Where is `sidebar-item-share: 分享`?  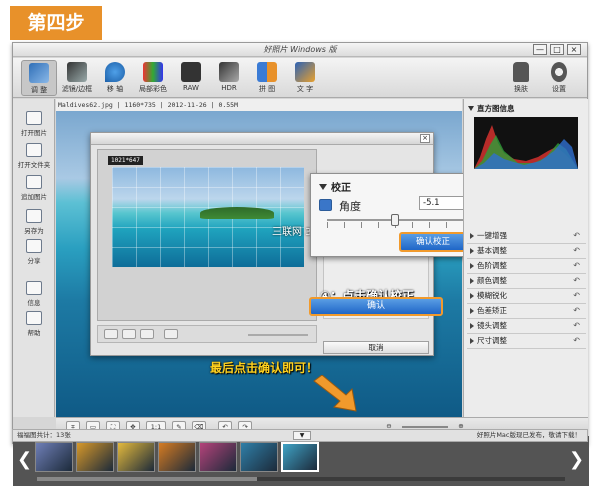 sidebar-item-share: 分享 is located at coordinates (34, 252).